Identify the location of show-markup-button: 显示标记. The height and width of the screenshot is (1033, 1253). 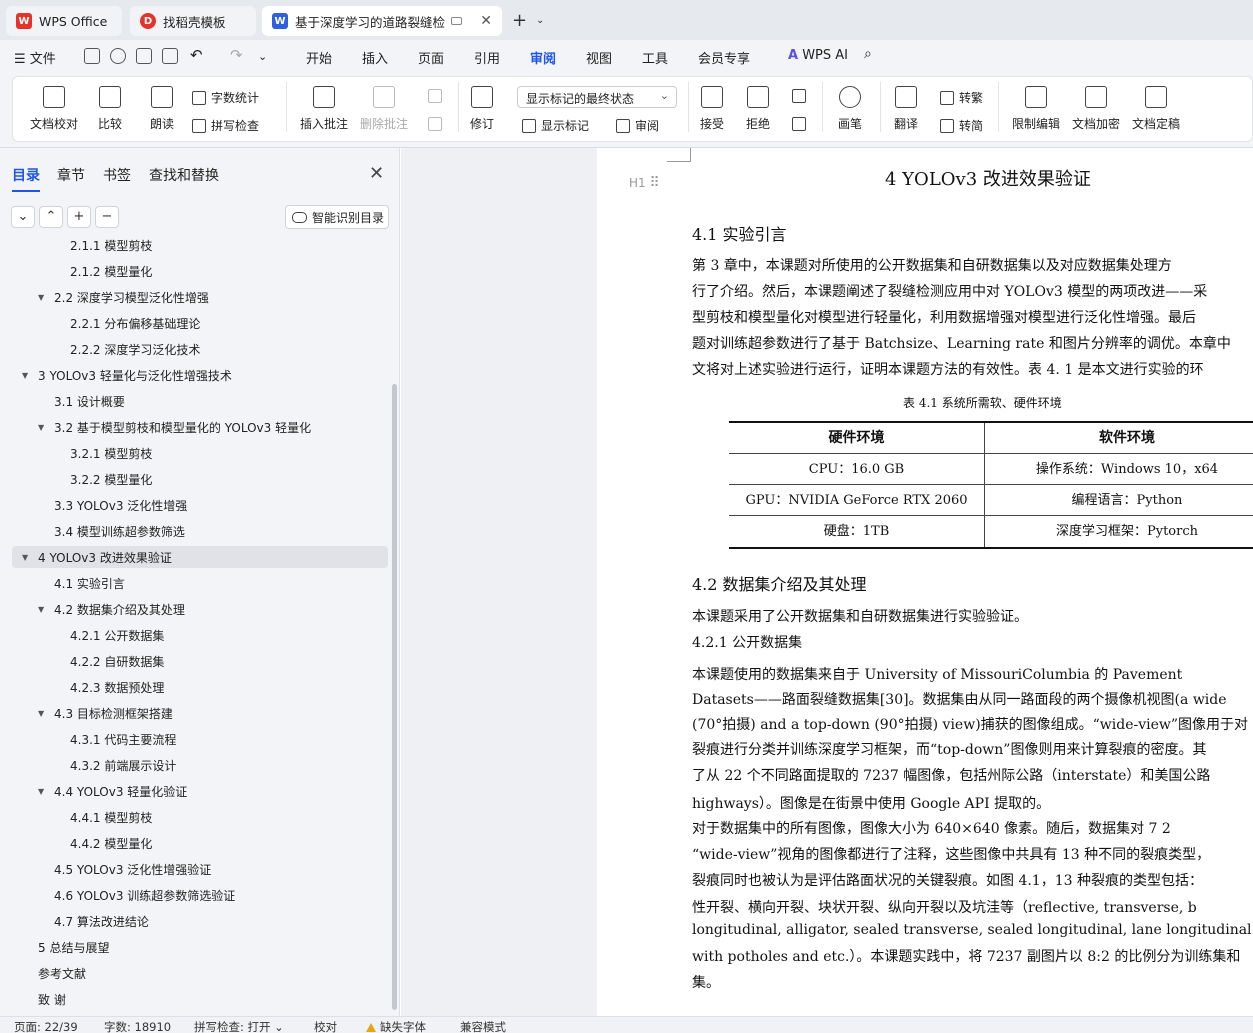
(555, 125).